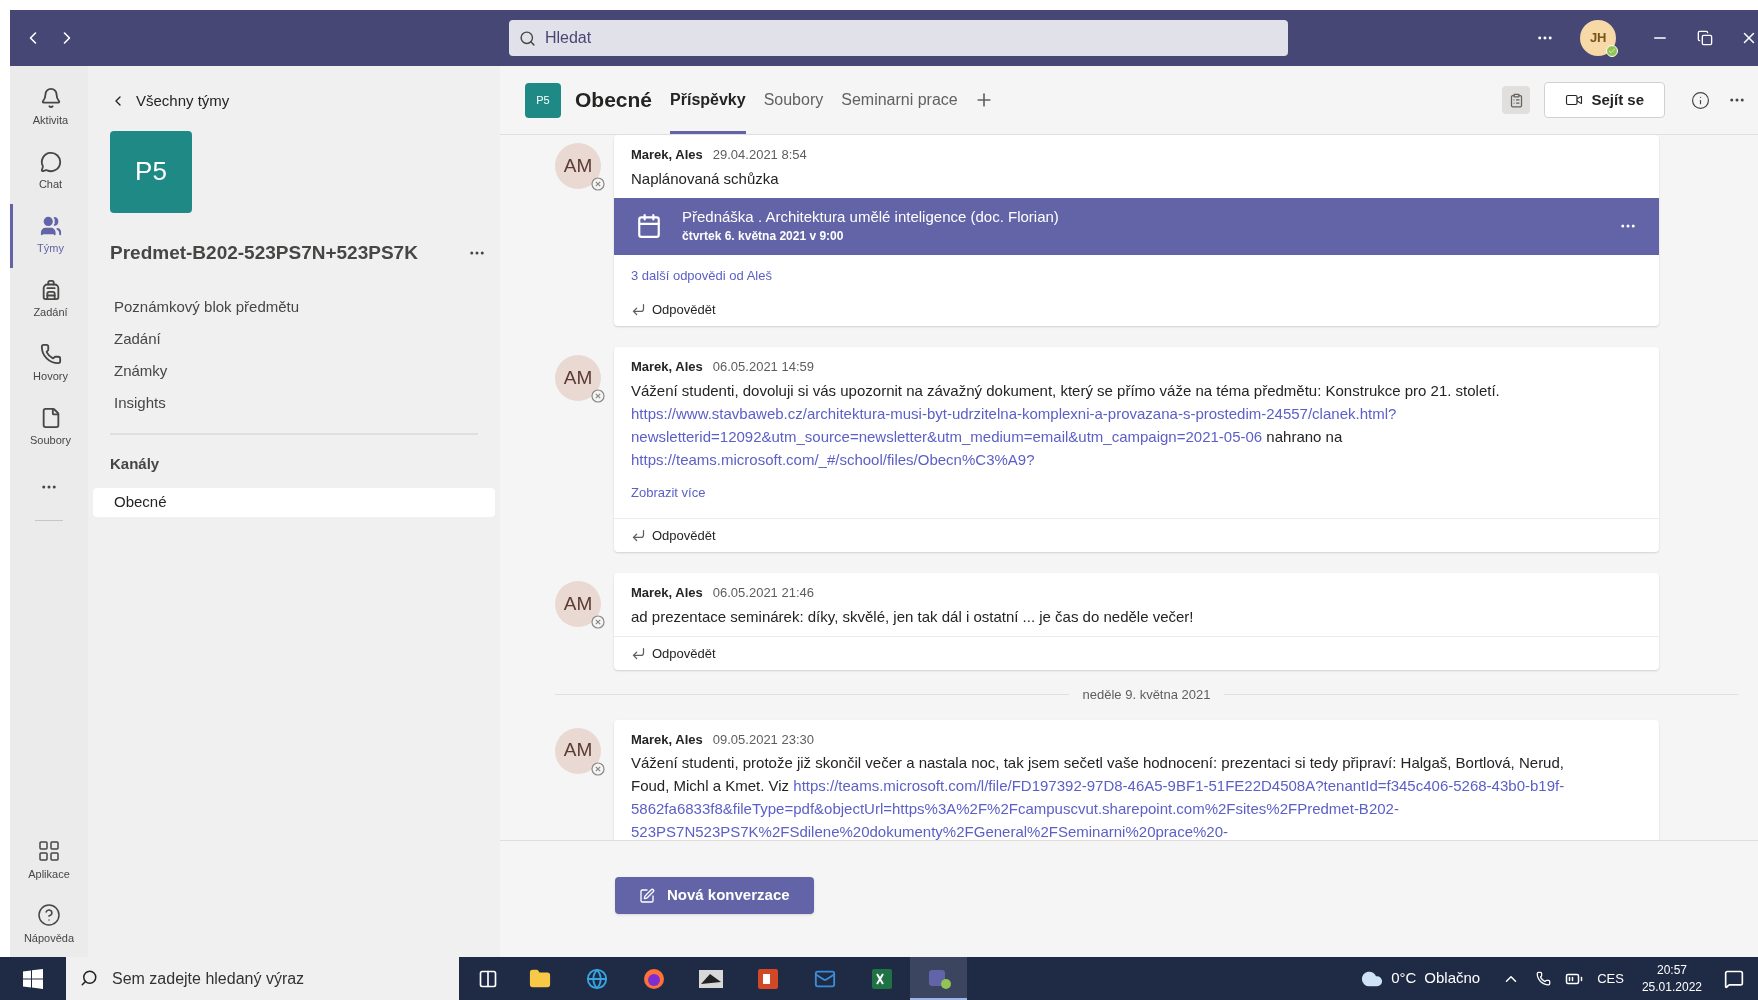 The height and width of the screenshot is (1000, 1758). What do you see at coordinates (899, 100) in the screenshot?
I see `channel-tab: Seminarni prace` at bounding box center [899, 100].